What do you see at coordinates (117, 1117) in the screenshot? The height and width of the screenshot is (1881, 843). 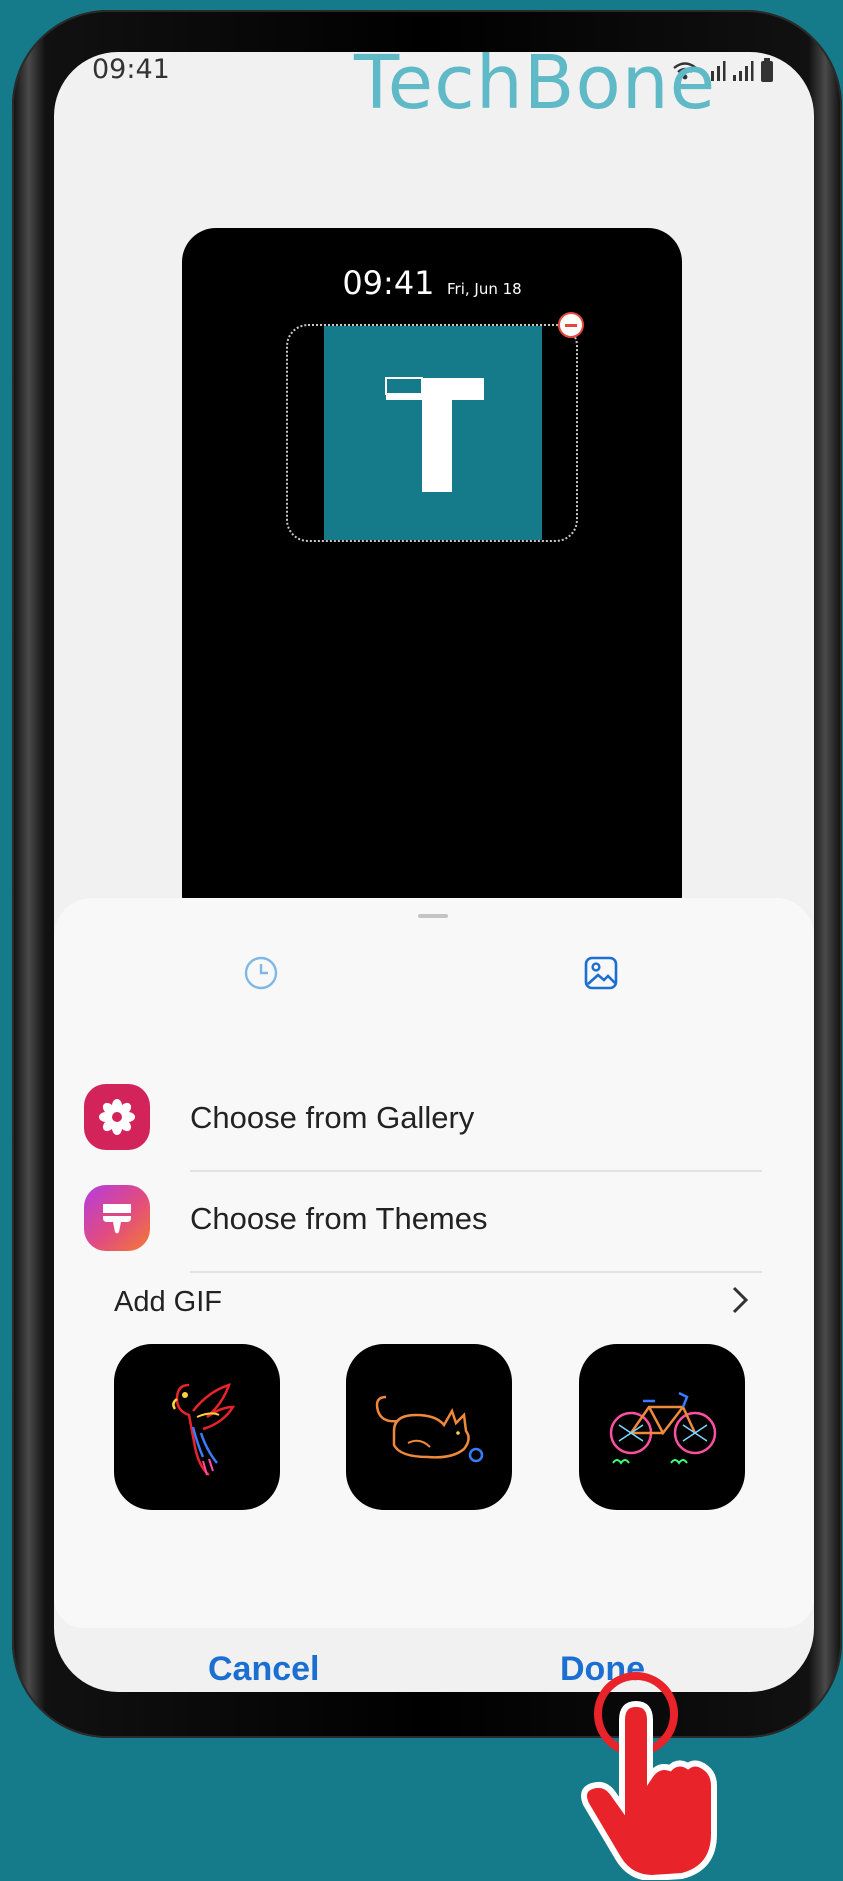 I see `gallery-icon` at bounding box center [117, 1117].